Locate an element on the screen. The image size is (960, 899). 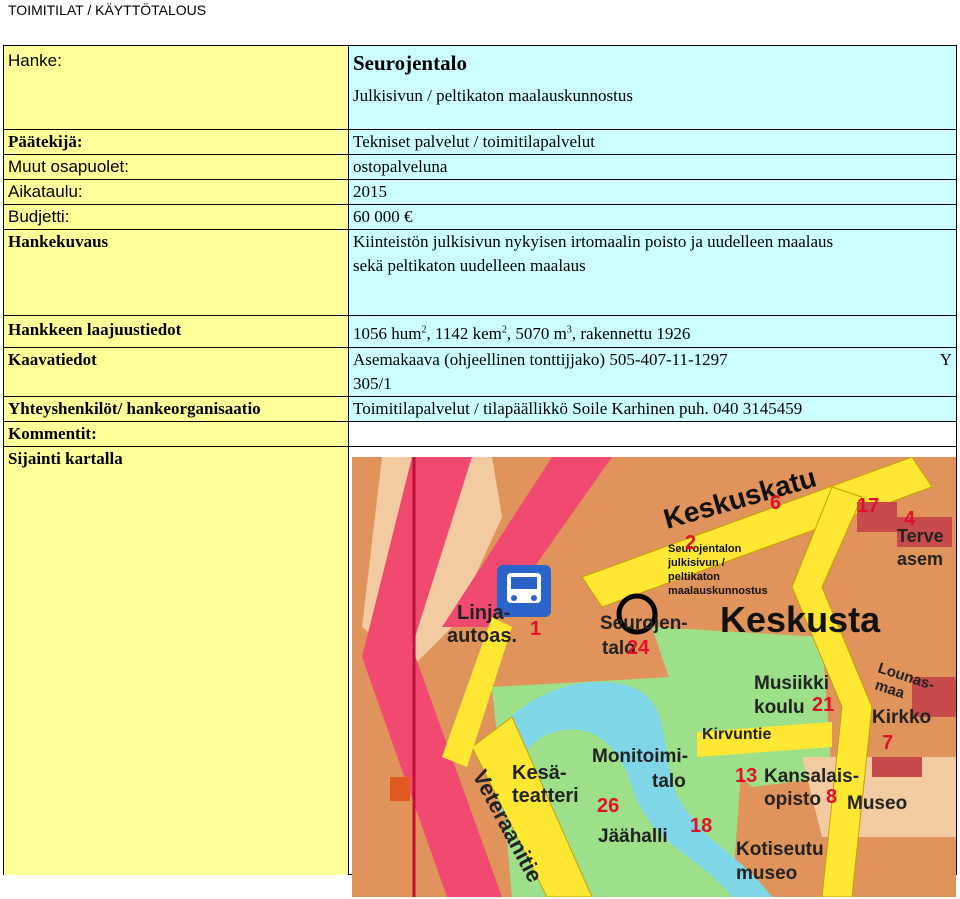
map-label-kirvuntie: Kirvuntie is located at coordinates (736, 734).